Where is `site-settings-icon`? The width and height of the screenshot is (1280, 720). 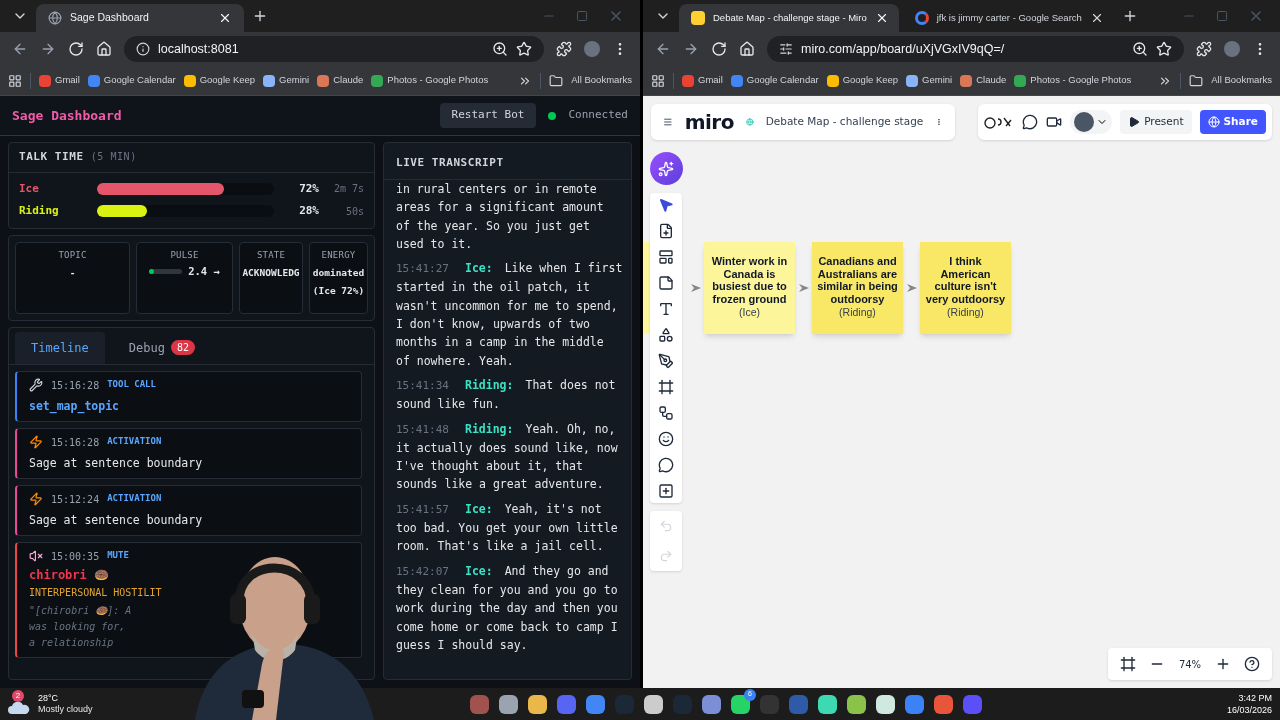 site-settings-icon is located at coordinates (786, 49).